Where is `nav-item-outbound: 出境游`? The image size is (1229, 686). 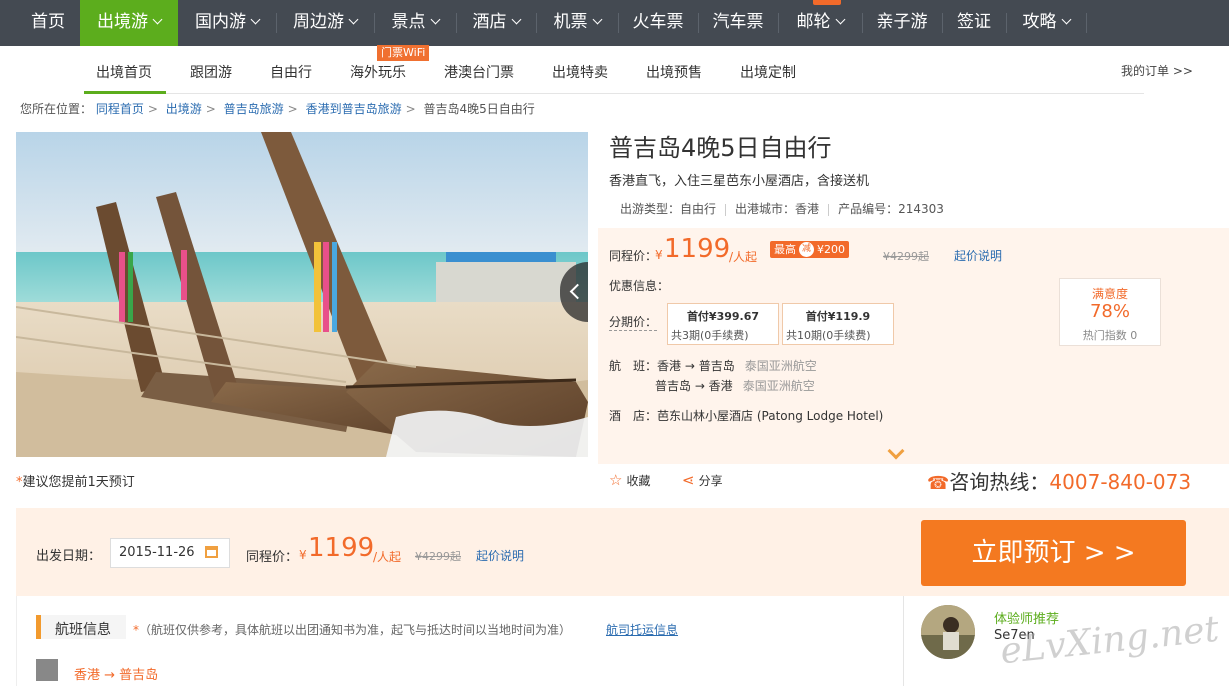
nav-item-outbound: 出境游 is located at coordinates (129, 23).